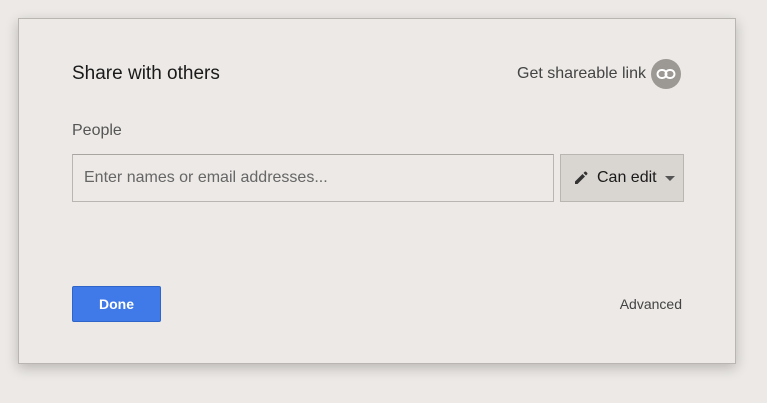  I want to click on done-button: Done, so click(116, 304).